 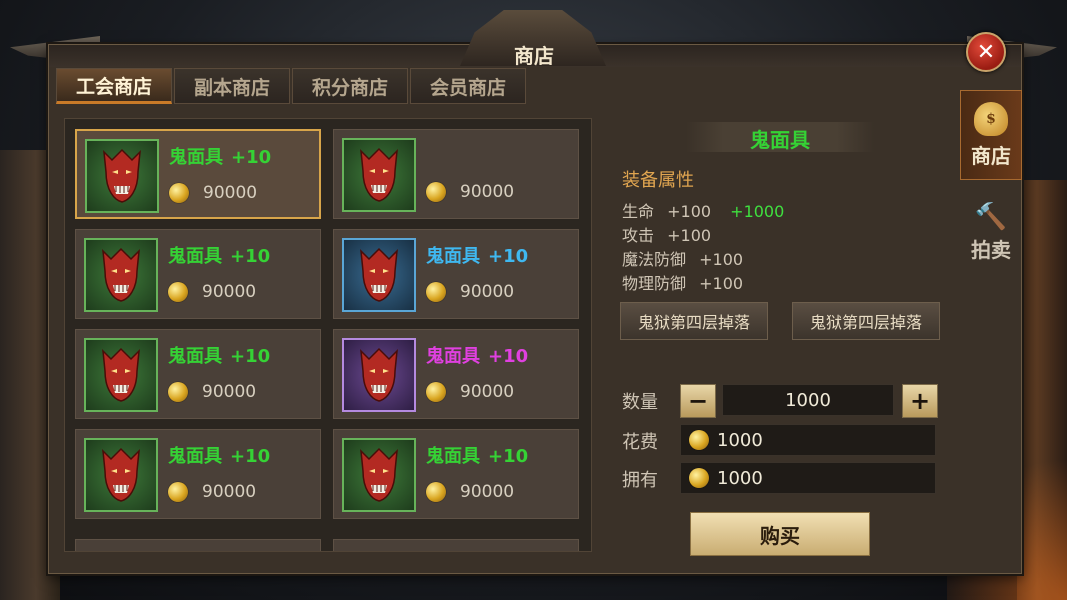 What do you see at coordinates (920, 401) in the screenshot?
I see `increase-quantity-button: +` at bounding box center [920, 401].